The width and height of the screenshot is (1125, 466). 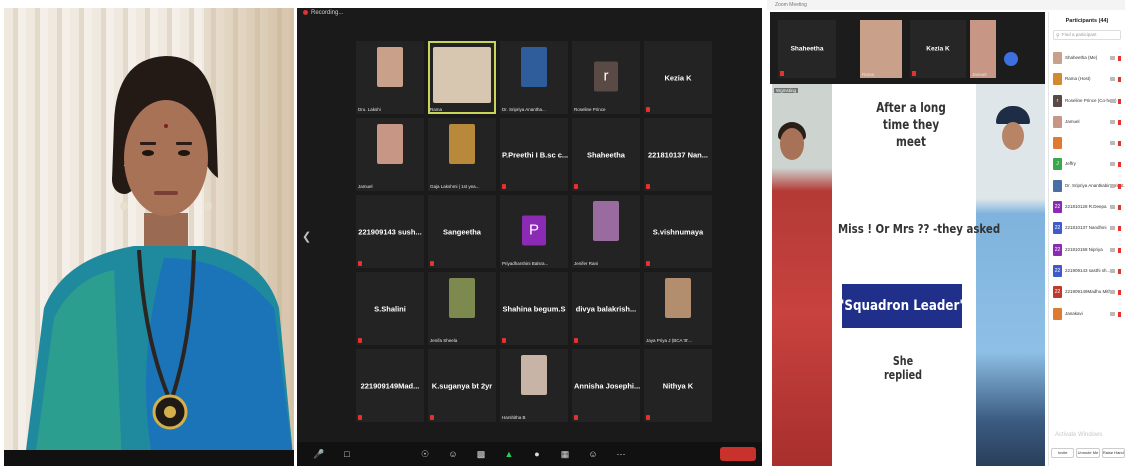 What do you see at coordinates (369, 109) in the screenshot?
I see `participant-label: Dru. Lakshi` at bounding box center [369, 109].